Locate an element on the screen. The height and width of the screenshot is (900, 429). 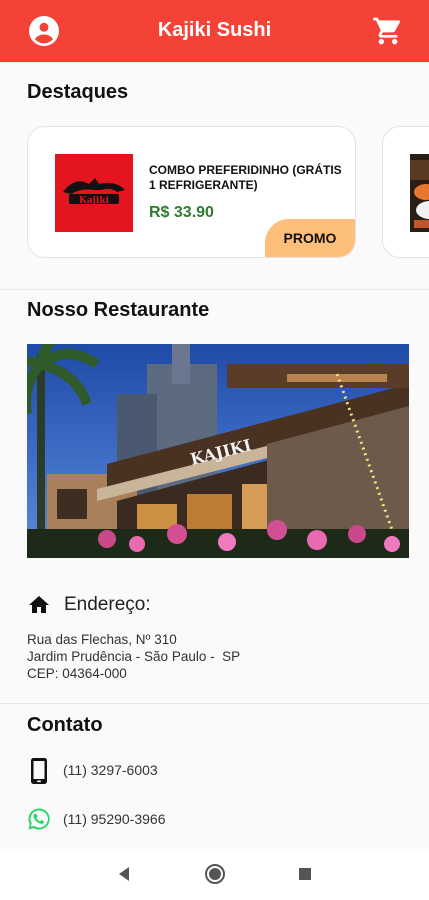
kajiki-logo-icon: Kajiki is located at coordinates (94, 193).